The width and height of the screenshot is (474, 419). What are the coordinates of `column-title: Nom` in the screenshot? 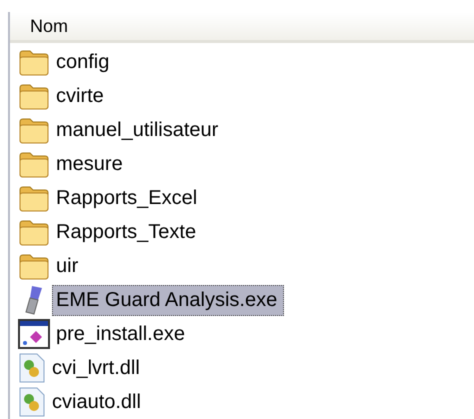 It's located at (48, 26).